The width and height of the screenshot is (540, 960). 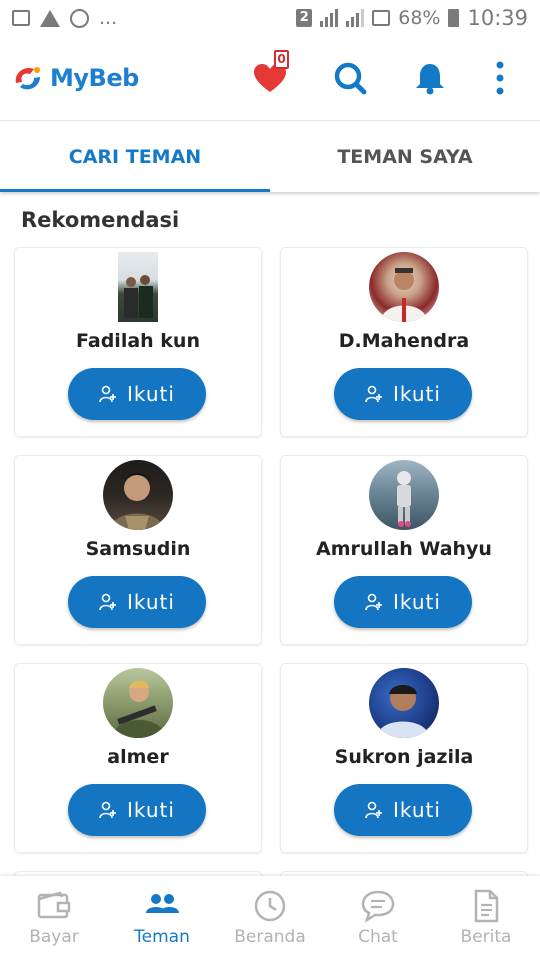 What do you see at coordinates (419, 18) in the screenshot?
I see `battery-percent: 68%` at bounding box center [419, 18].